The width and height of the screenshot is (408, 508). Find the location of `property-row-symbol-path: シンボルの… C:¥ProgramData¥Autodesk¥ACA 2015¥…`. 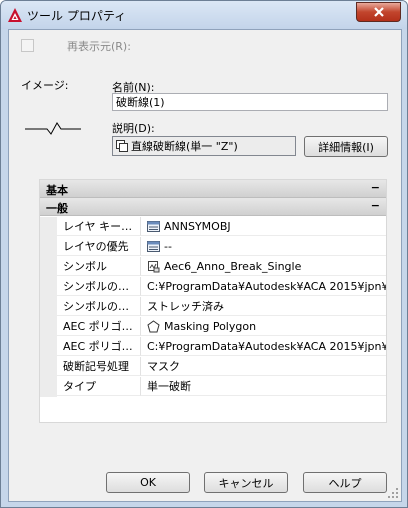

property-row-symbol-path: シンボルの… C:¥ProgramData¥Autodesk¥ACA 2015¥… is located at coordinates (213, 287).